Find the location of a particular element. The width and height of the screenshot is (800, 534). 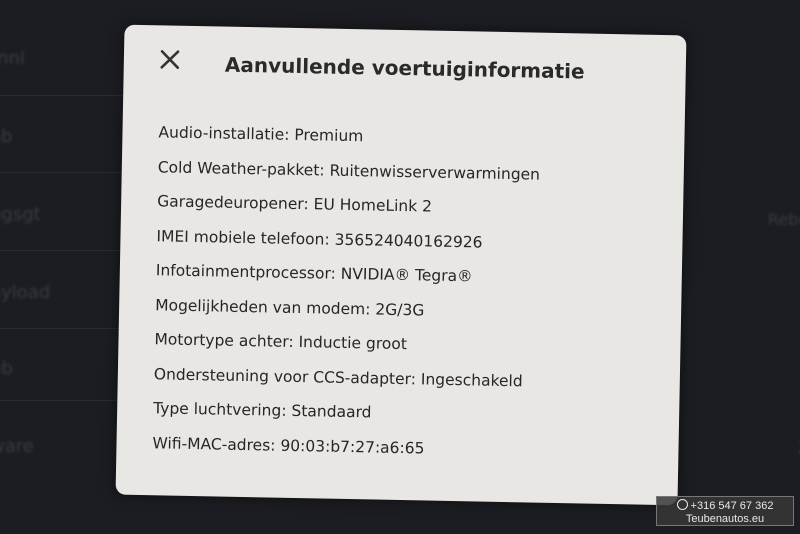

background-text: Rebo is located at coordinates (783, 219).